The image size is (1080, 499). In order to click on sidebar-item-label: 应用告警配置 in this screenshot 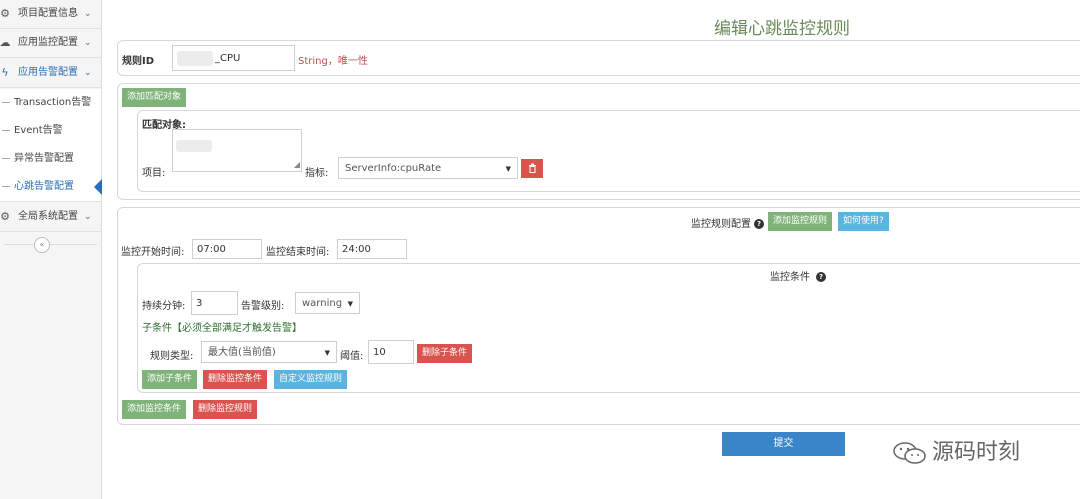, I will do `click(48, 72)`.